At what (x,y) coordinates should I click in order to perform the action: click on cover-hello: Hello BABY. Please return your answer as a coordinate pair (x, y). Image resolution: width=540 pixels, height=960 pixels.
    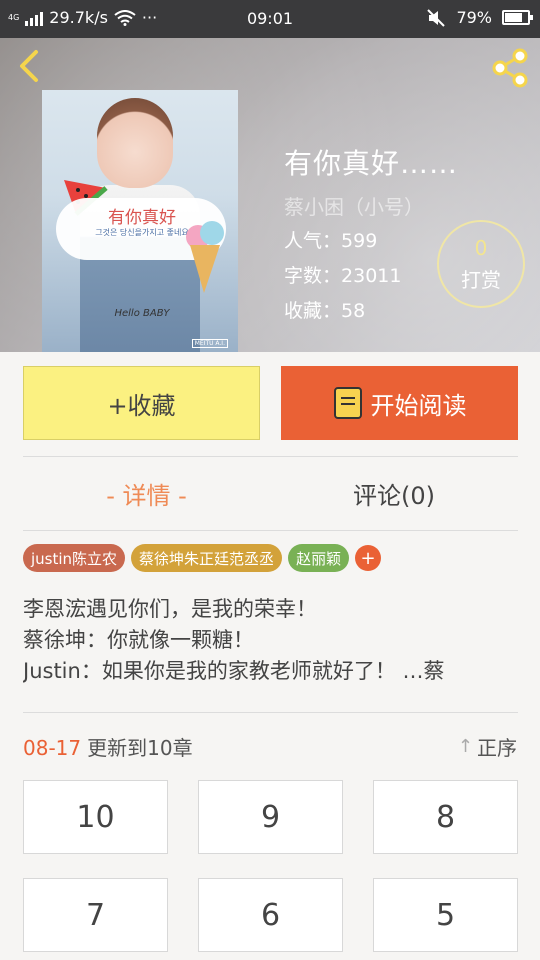
    Looking at the image, I should click on (142, 313).